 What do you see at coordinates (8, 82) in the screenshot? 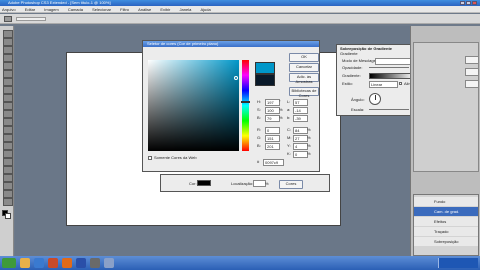
I see `healing-tool-icon` at bounding box center [8, 82].